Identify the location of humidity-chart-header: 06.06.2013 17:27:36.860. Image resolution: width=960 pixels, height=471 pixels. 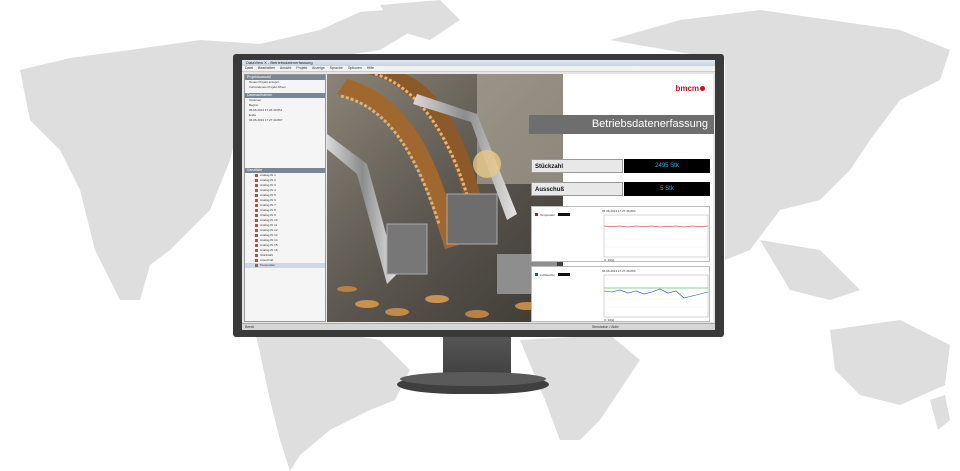
(619, 271).